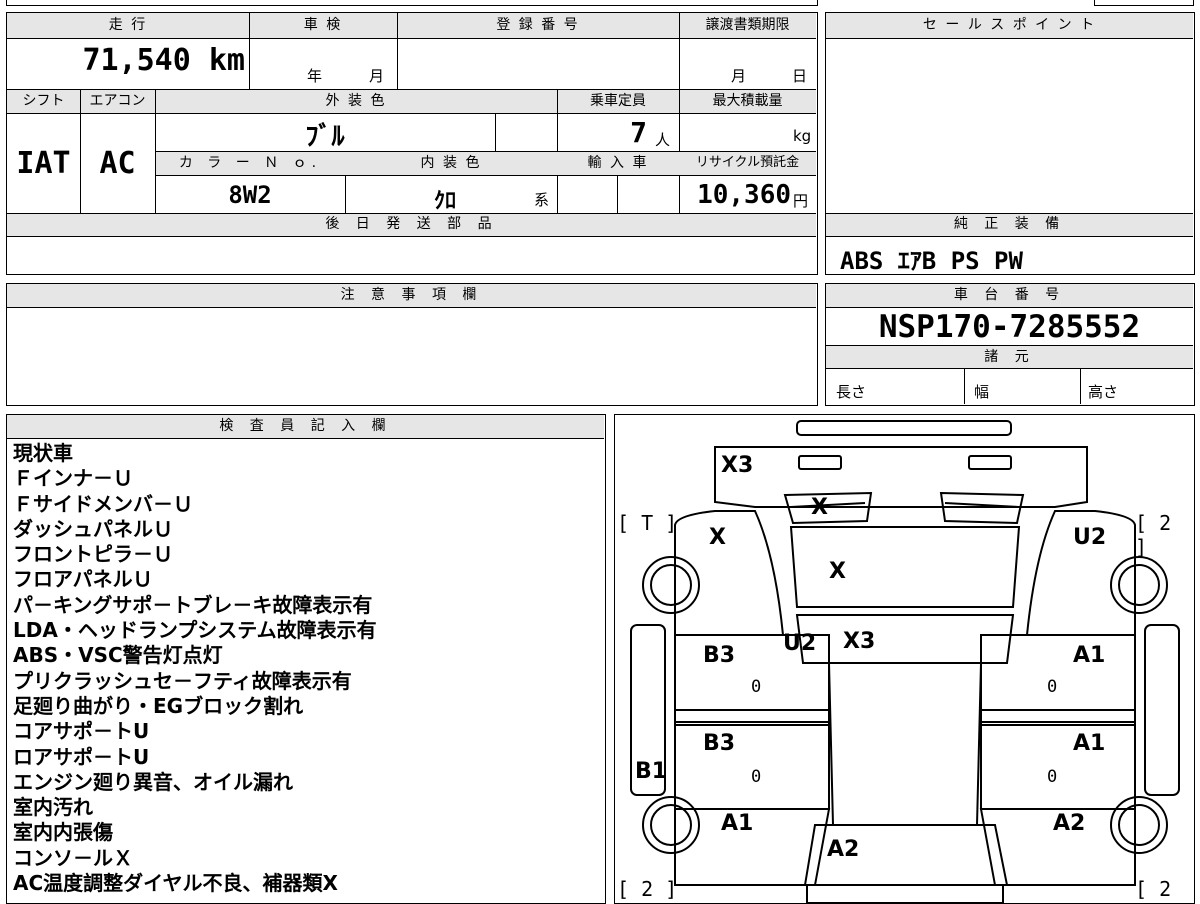  Describe the element at coordinates (93, 528) in the screenshot. I see `remark-line: ダッシュパネルＵ` at that location.